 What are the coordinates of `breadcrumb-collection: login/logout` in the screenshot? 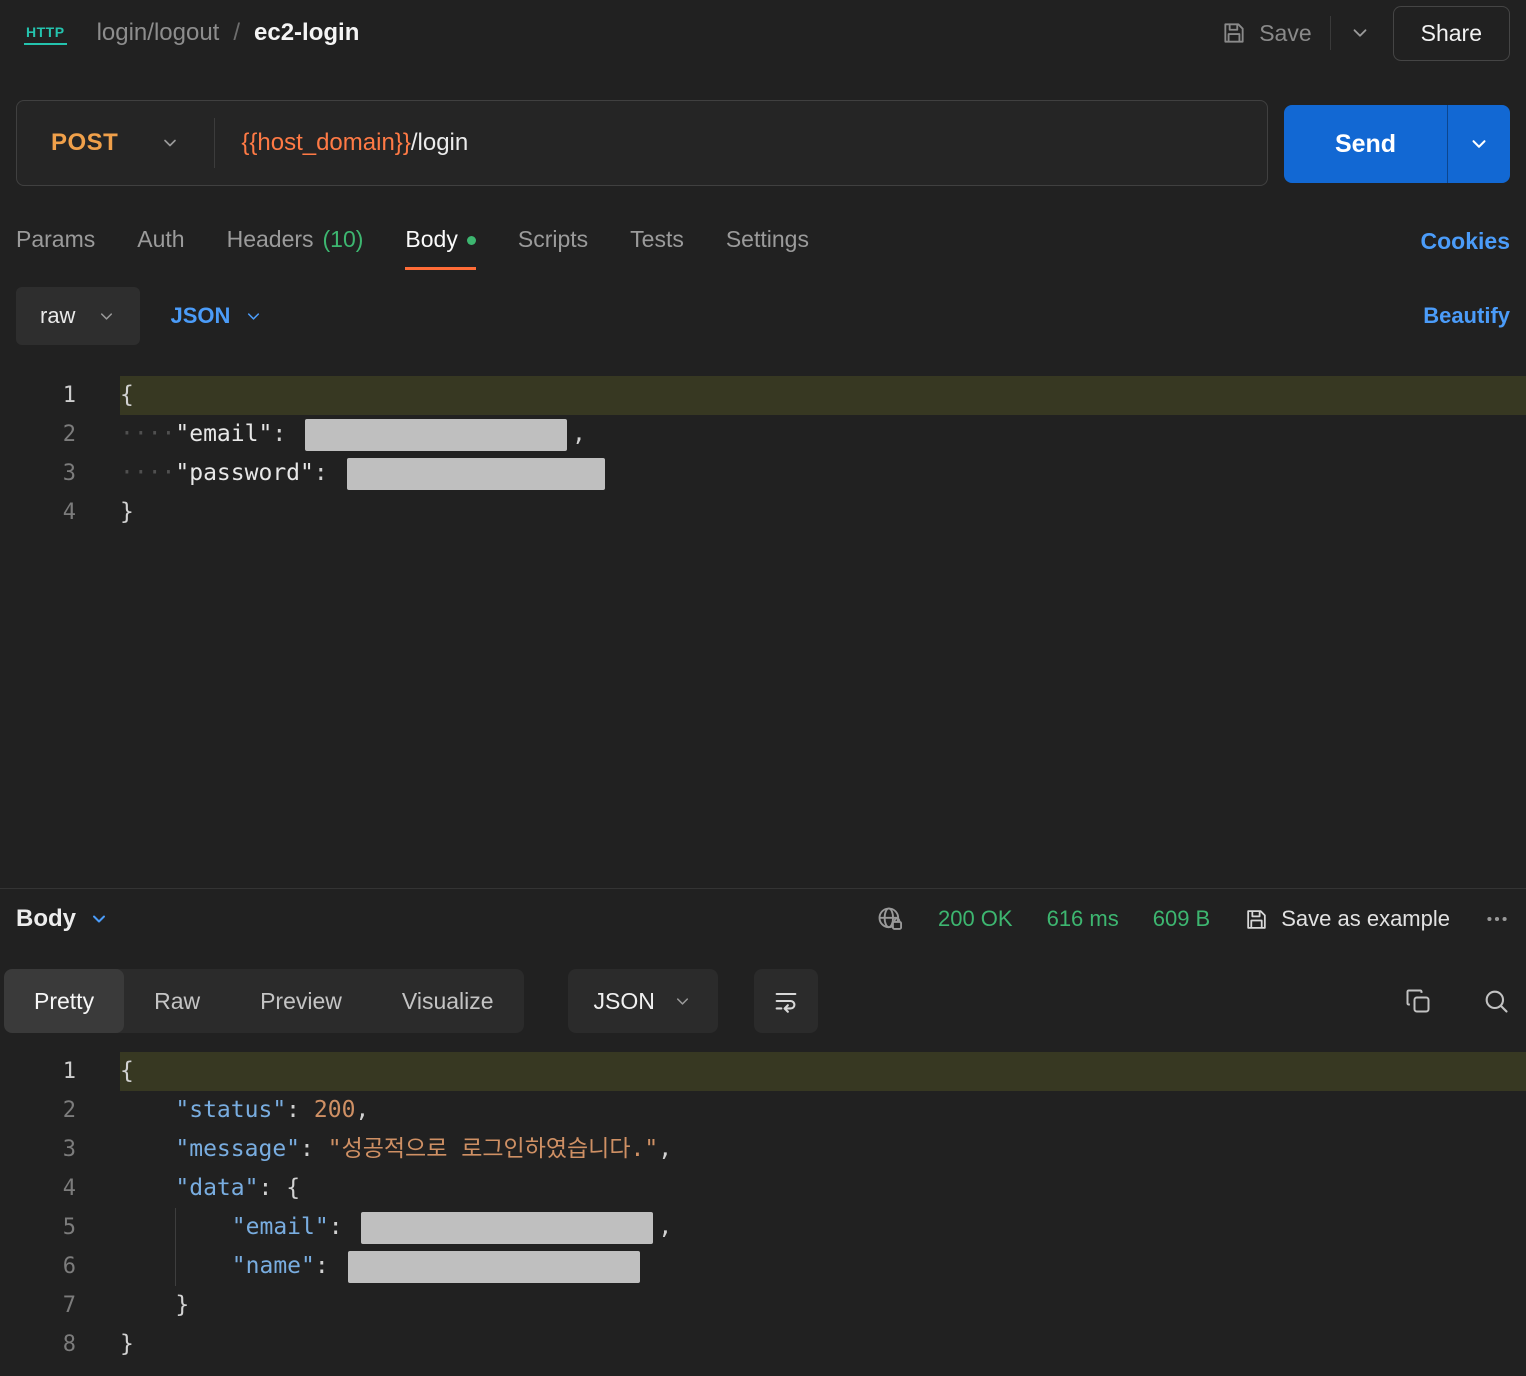 It's located at (158, 33).